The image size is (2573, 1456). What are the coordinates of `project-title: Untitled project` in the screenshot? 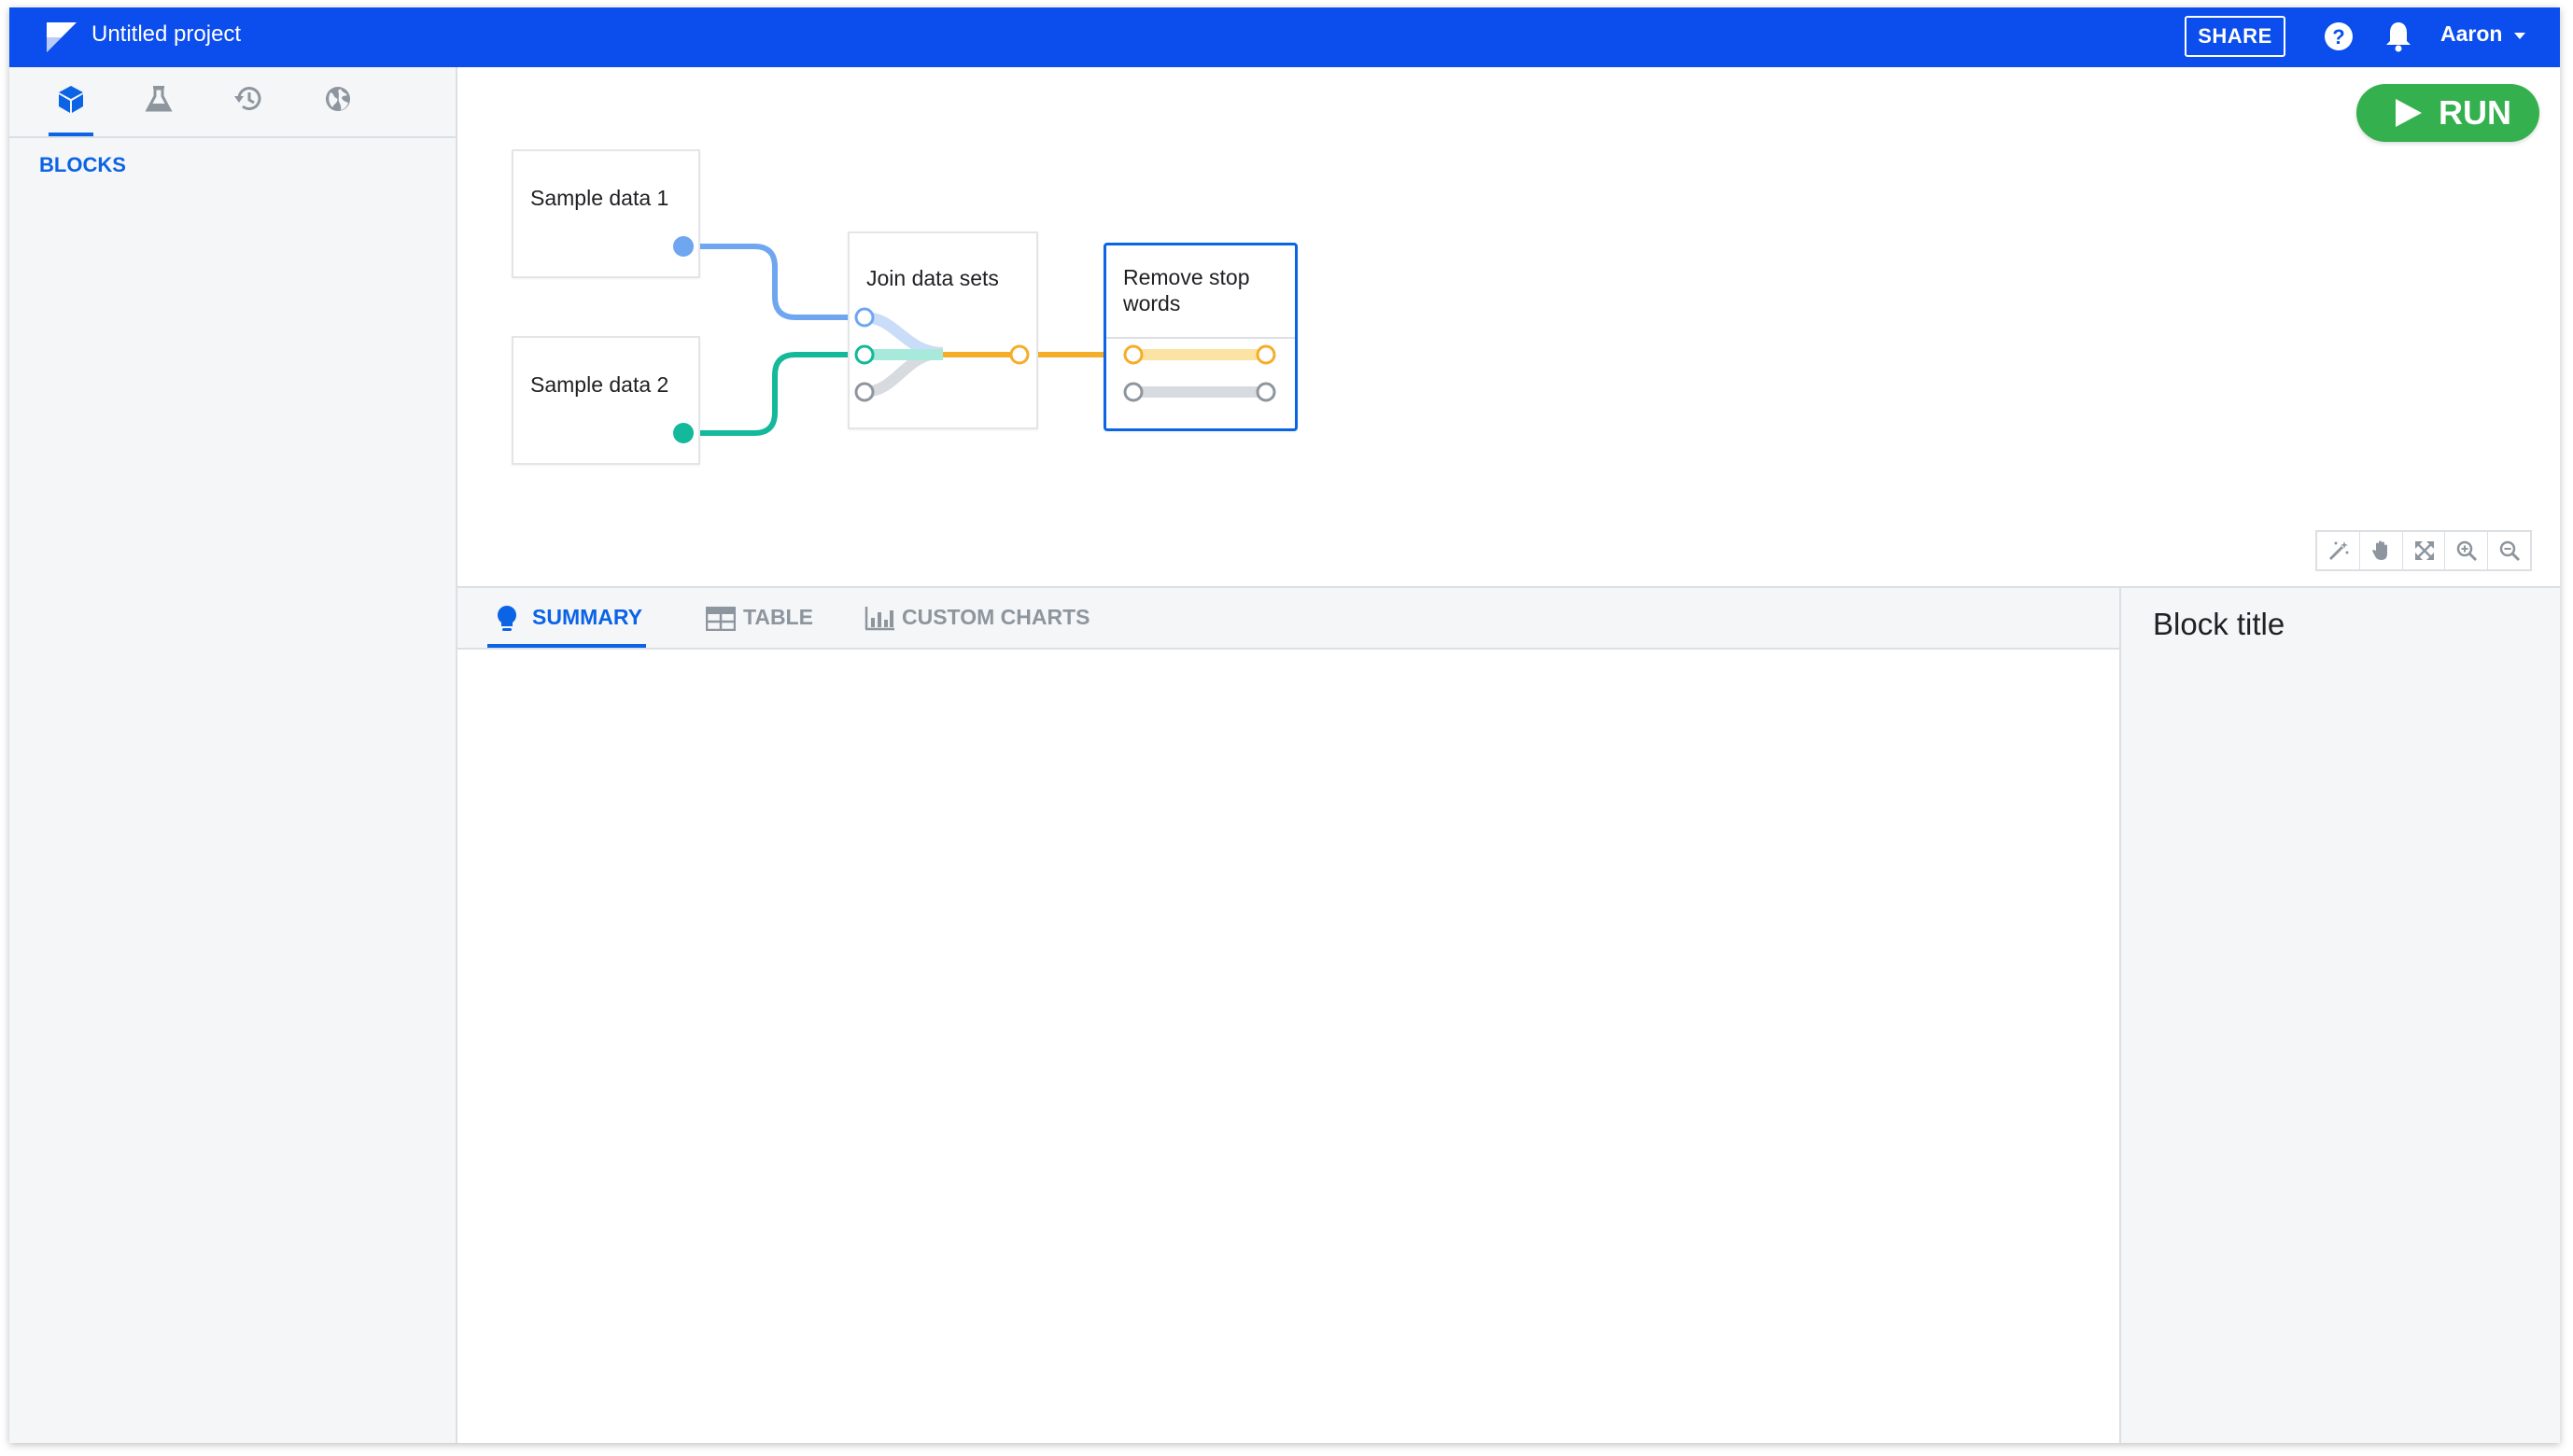 It's located at (166, 34).